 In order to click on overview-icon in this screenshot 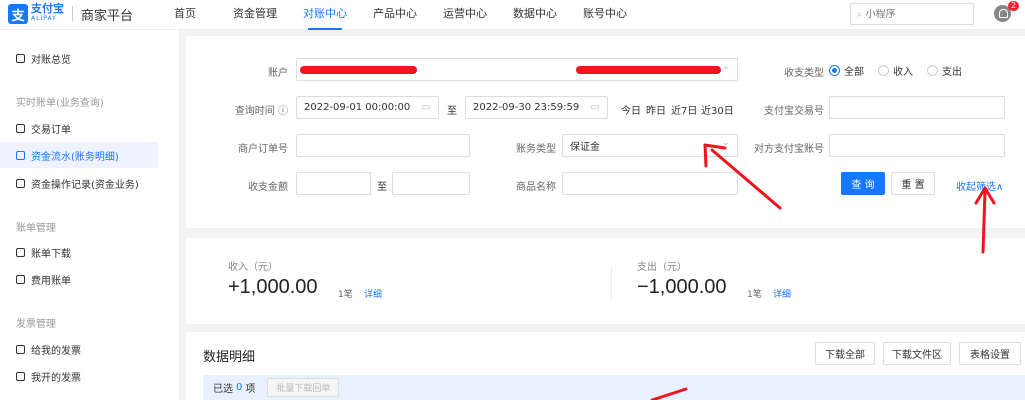, I will do `click(20, 58)`.